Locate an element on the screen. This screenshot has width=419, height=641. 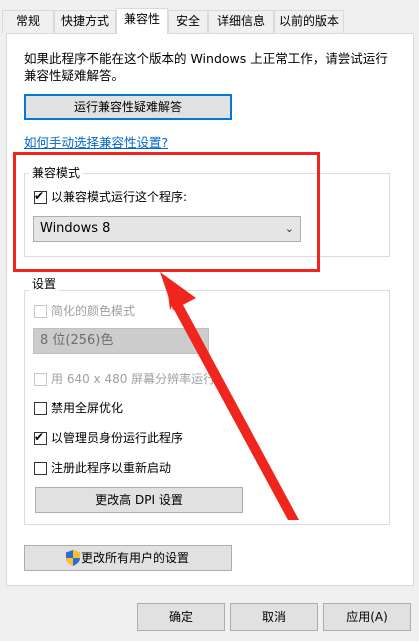
tab-compatibility: 兼容性 is located at coordinates (142, 21).